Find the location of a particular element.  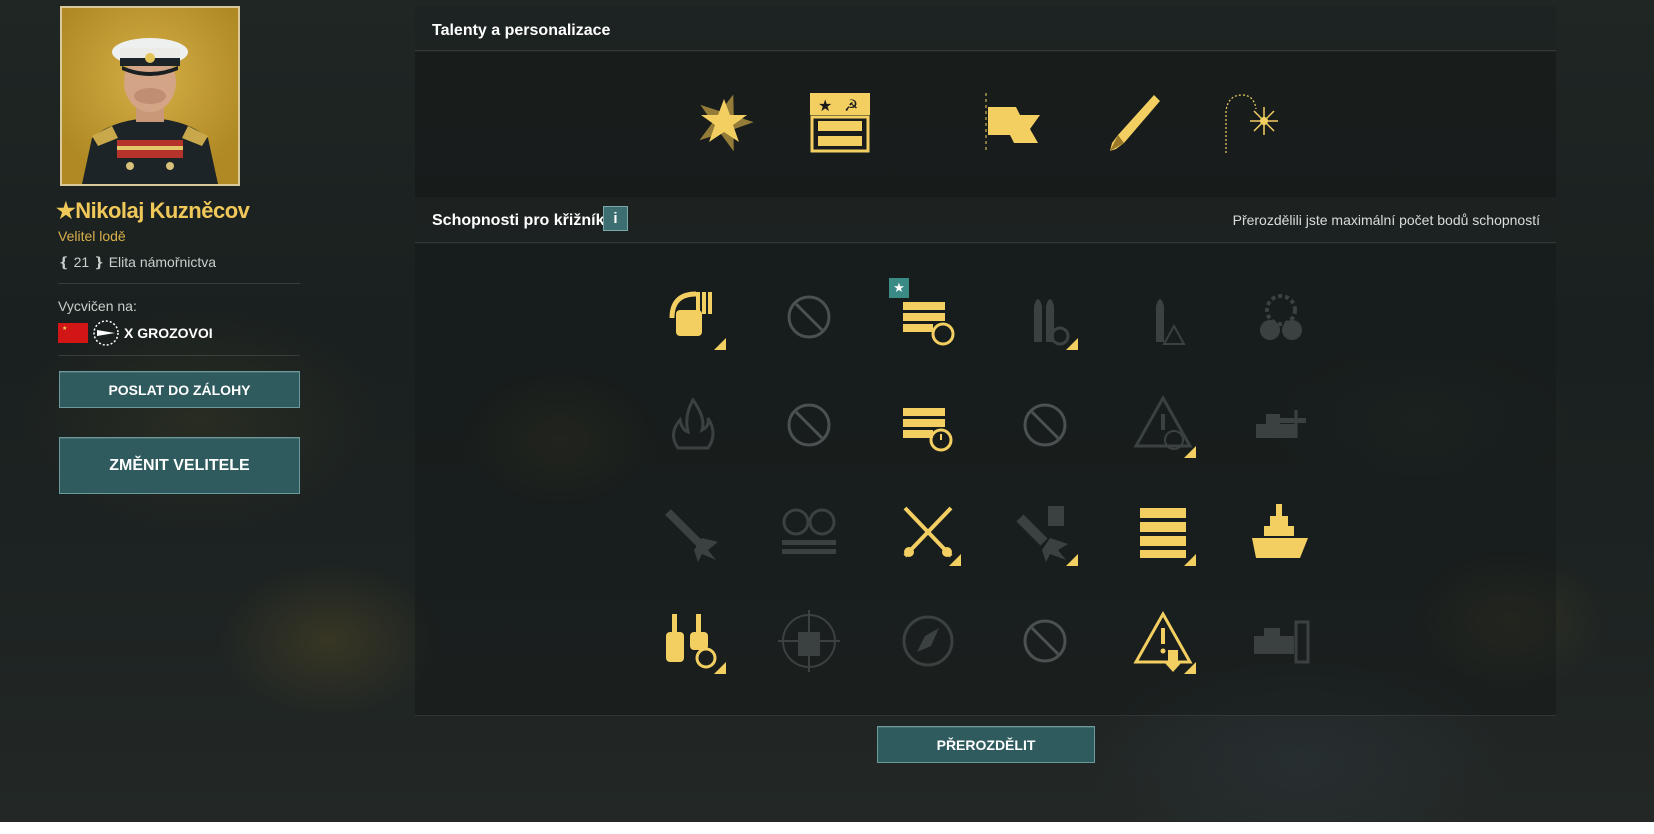

radiation-gear-icon is located at coordinates (1281, 317).